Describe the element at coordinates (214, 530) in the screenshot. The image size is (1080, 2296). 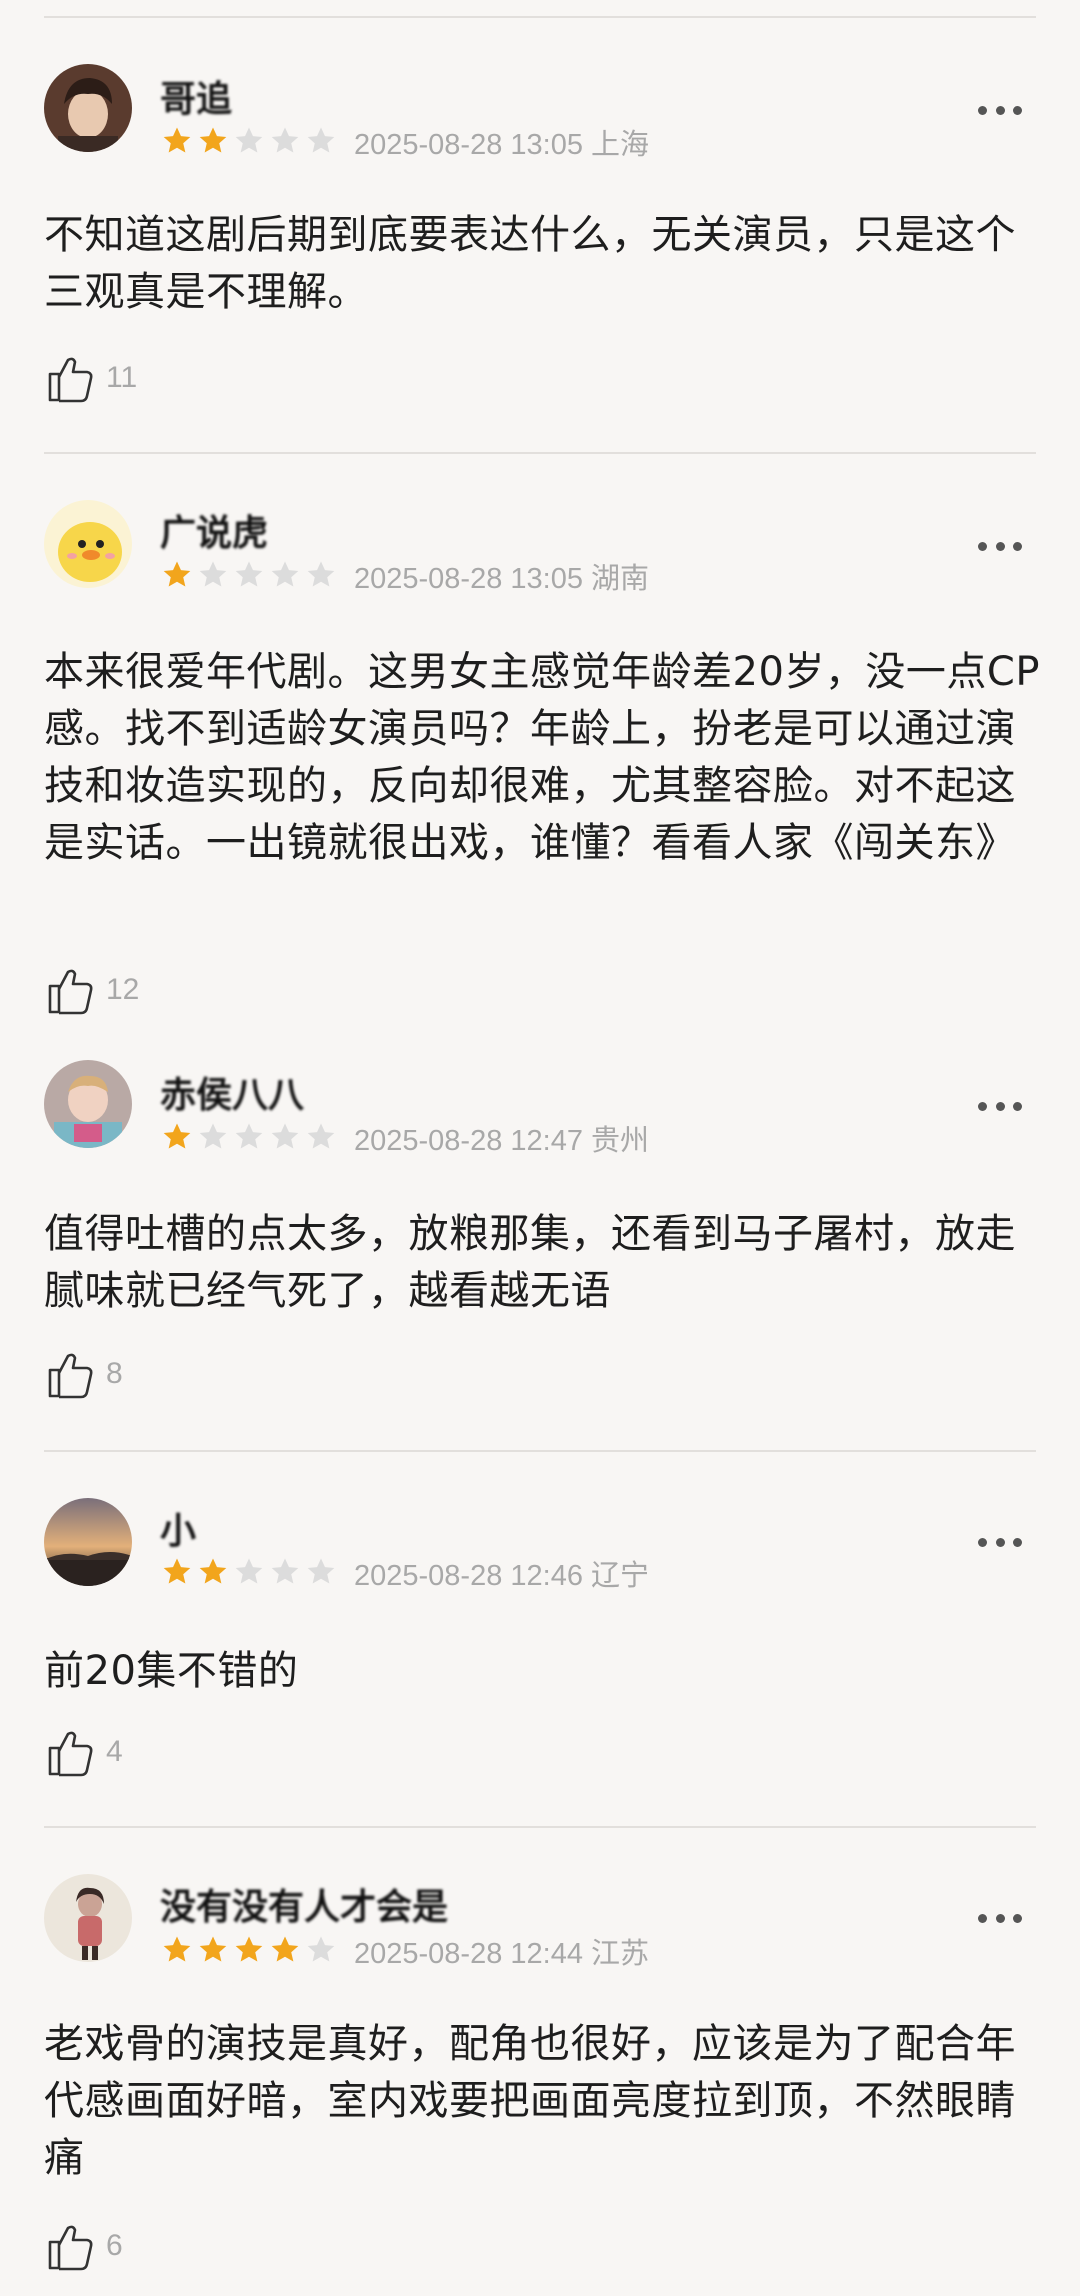
I see `username: 广说虎` at that location.